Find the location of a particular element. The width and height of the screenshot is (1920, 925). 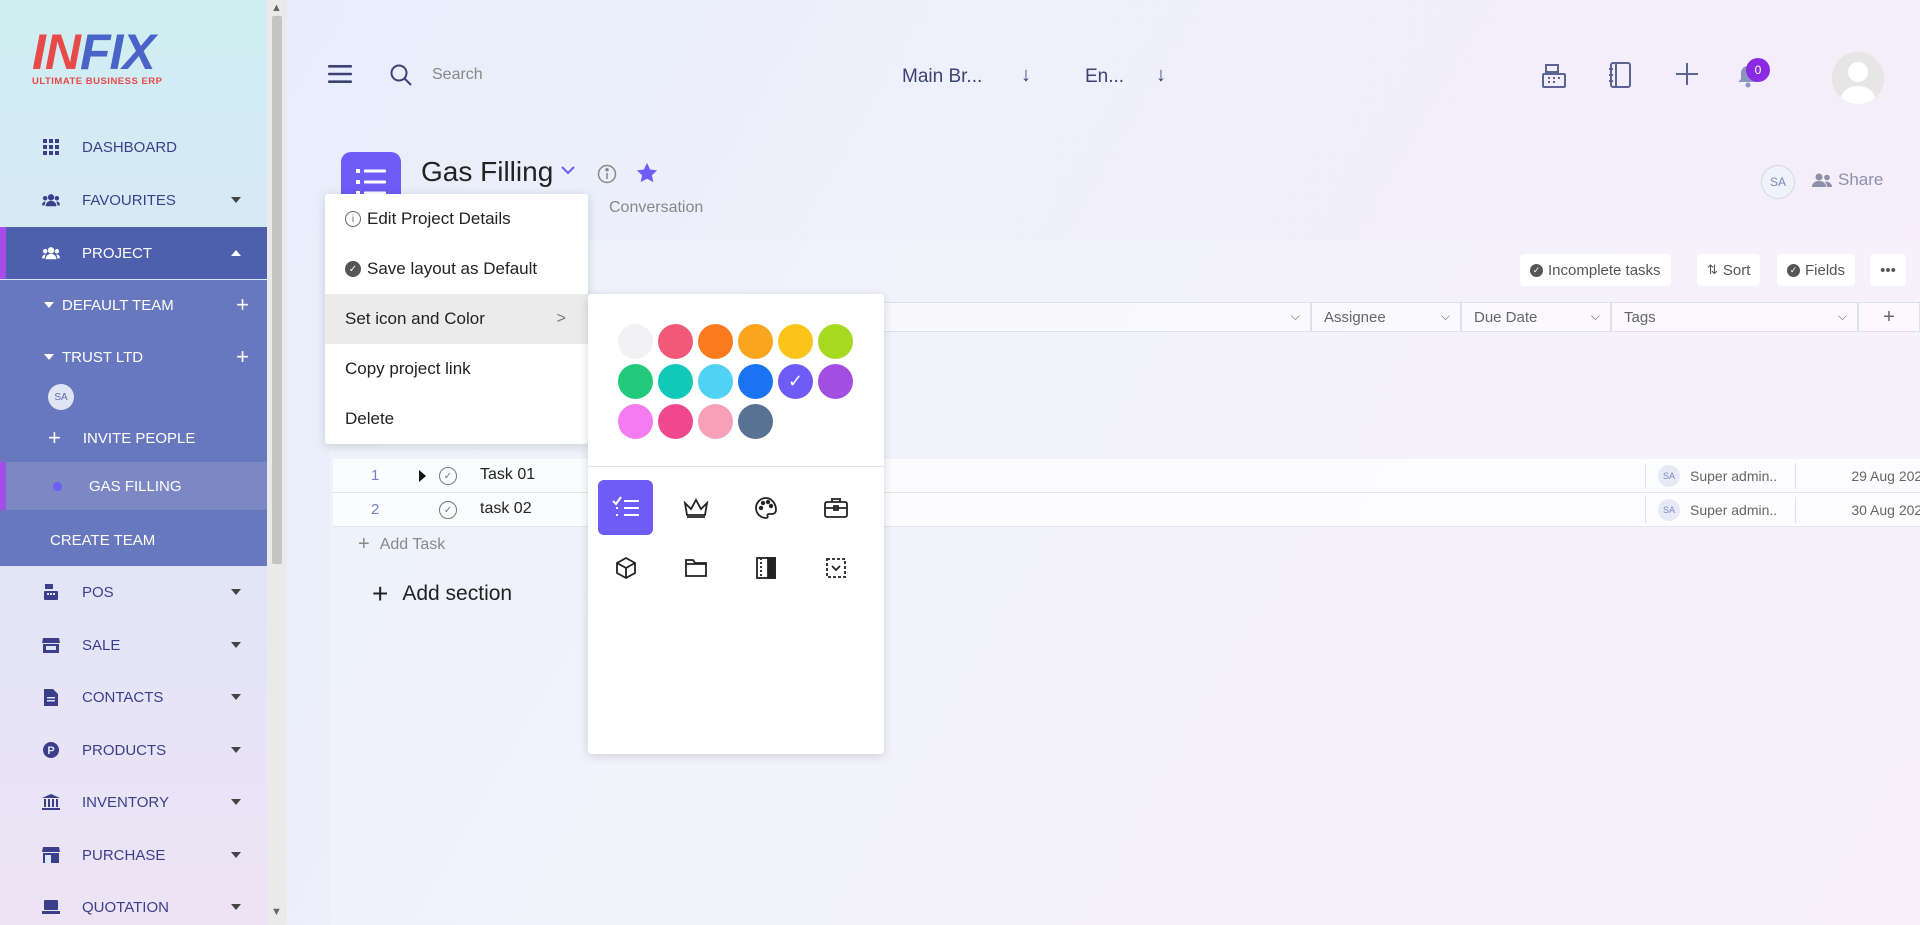

folder-icon is located at coordinates (695, 567).